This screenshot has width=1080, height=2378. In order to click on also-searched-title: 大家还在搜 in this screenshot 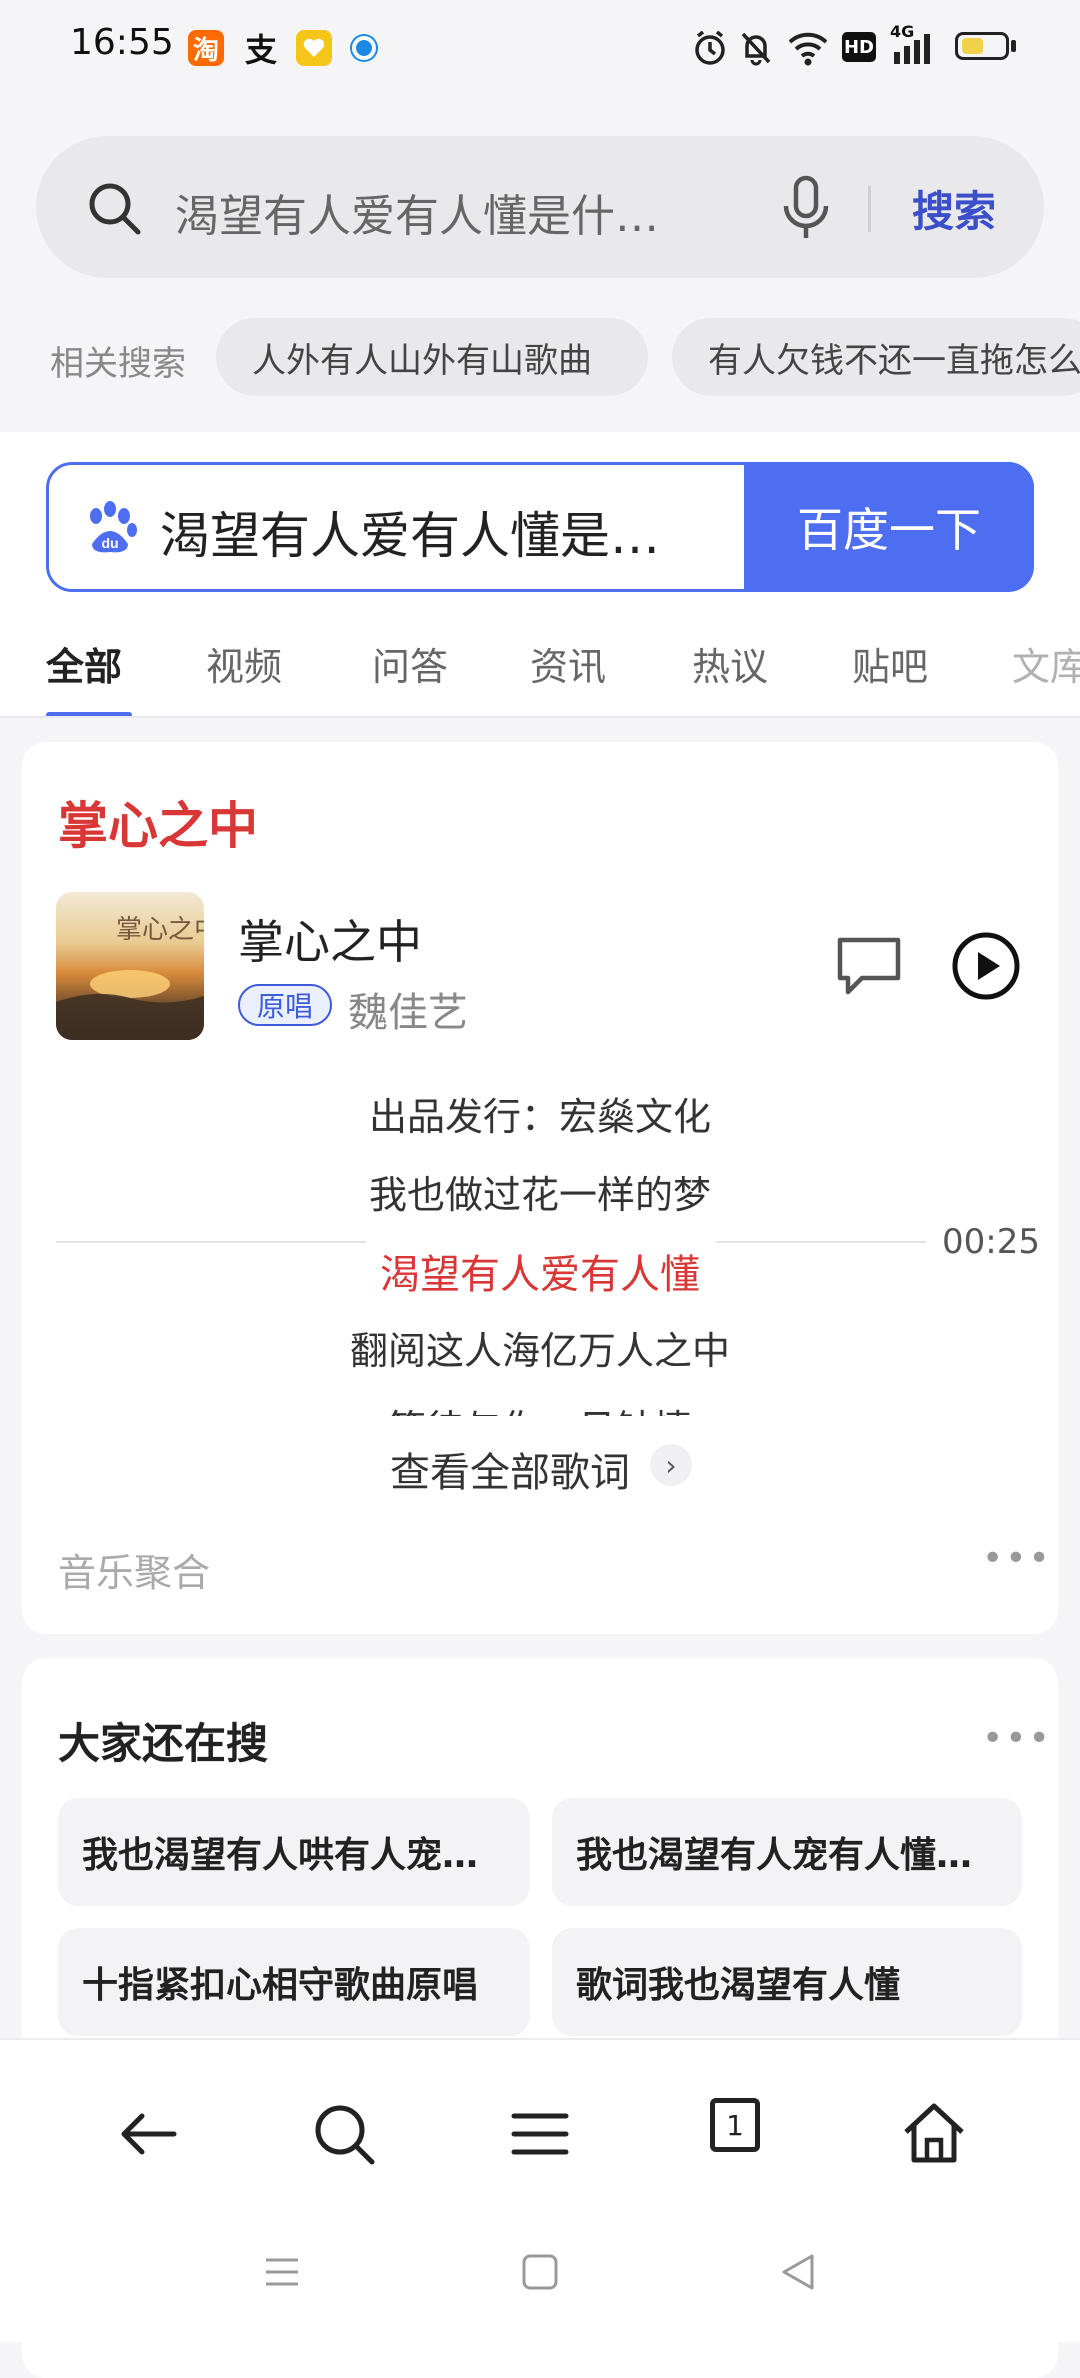, I will do `click(163, 1743)`.